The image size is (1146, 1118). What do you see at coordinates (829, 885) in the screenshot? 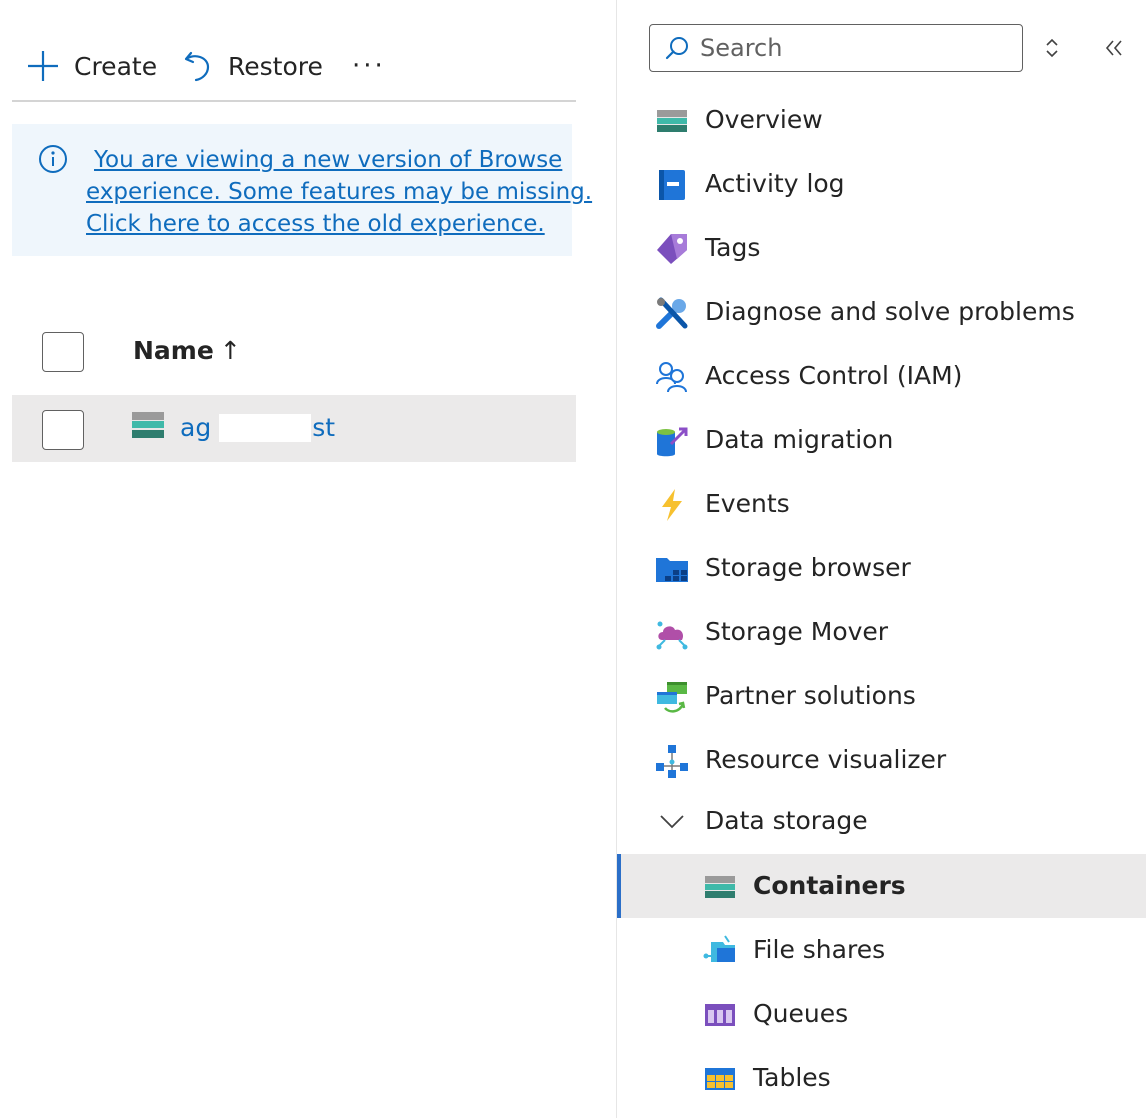
I see `nav-label: Containers` at bounding box center [829, 885].